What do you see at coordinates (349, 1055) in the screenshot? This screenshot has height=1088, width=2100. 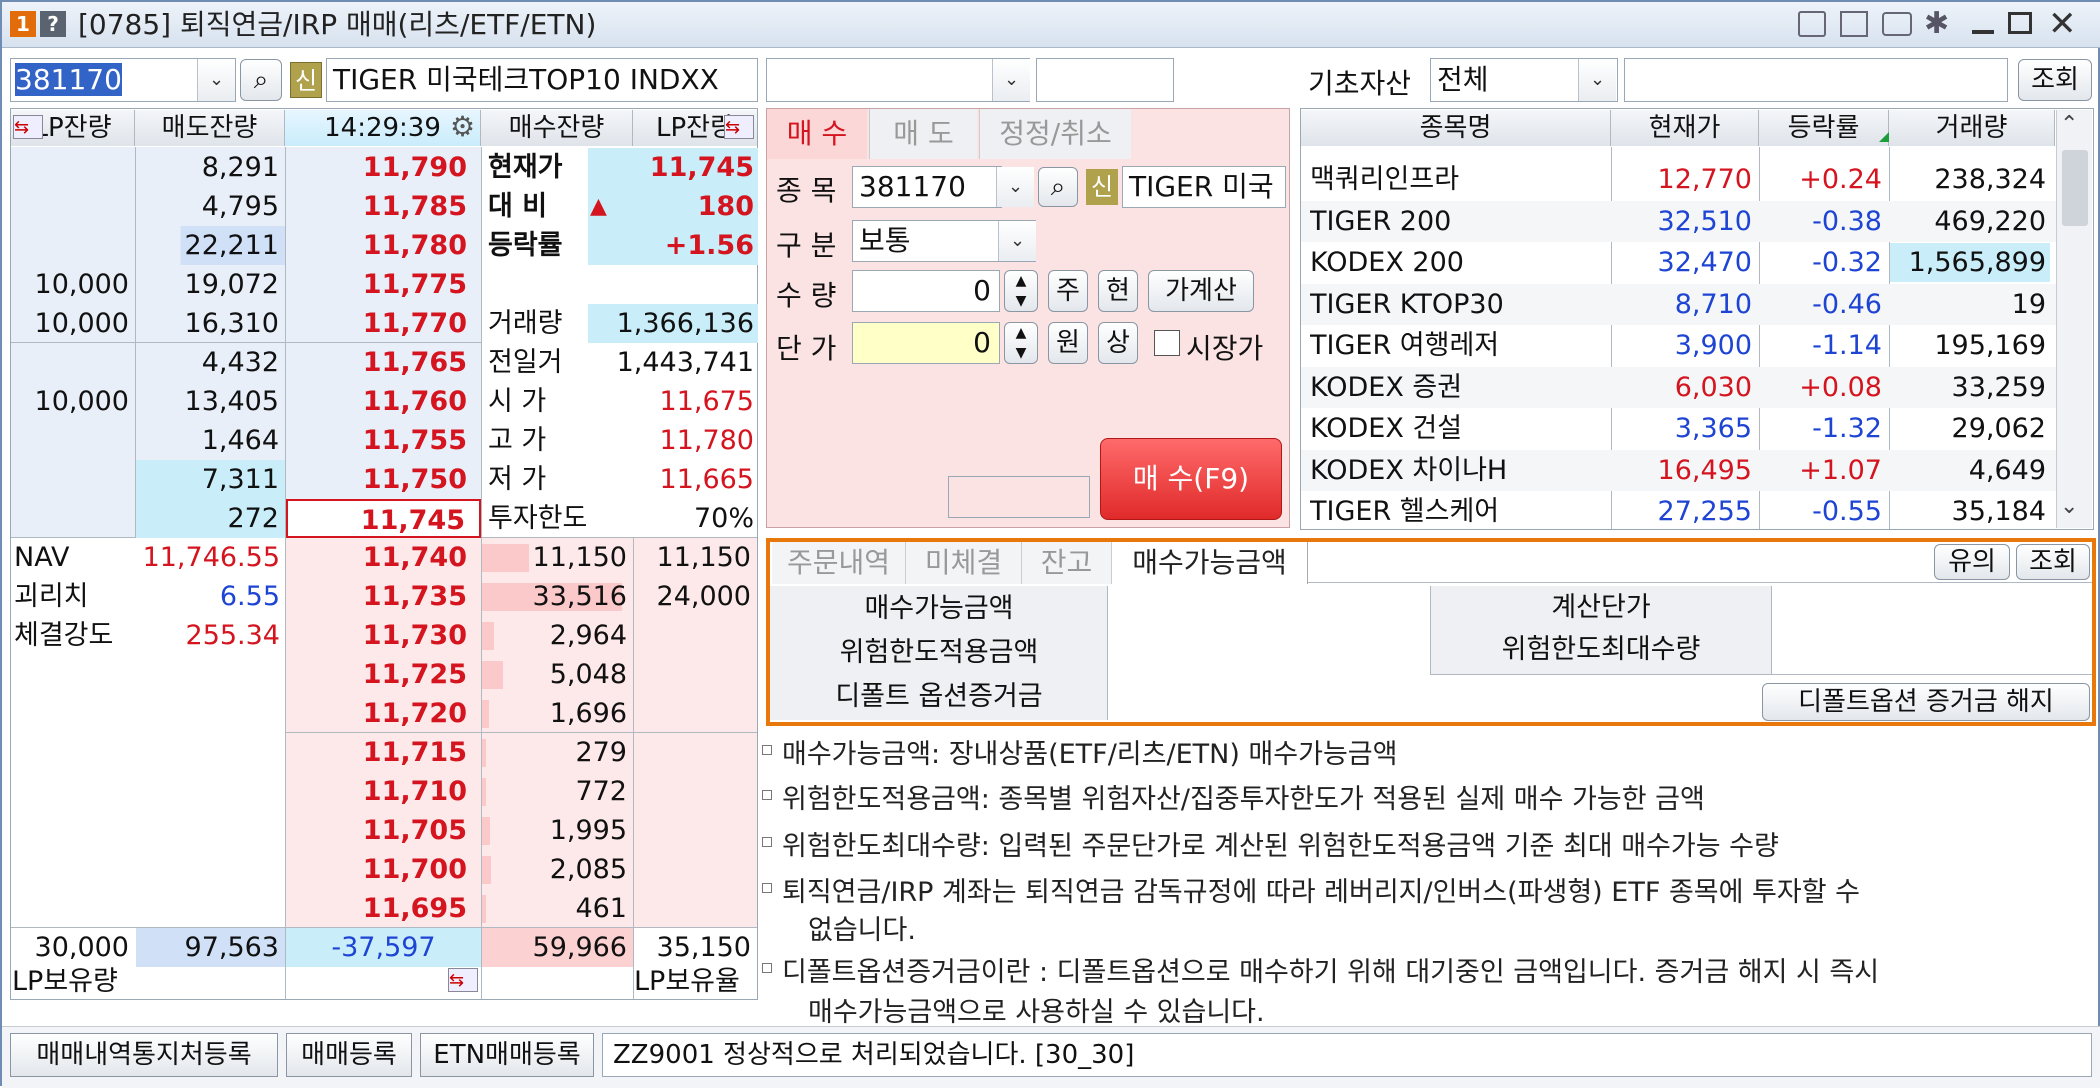 I see `trade-register-button: 매매등록` at bounding box center [349, 1055].